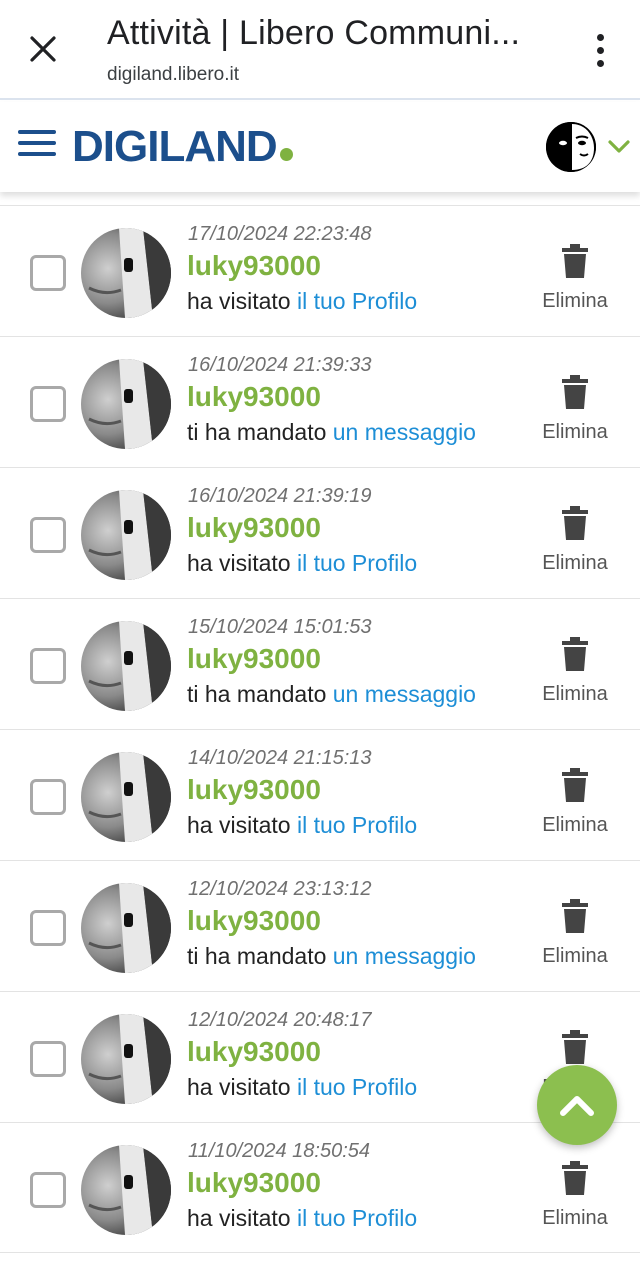  Describe the element at coordinates (43, 49) in the screenshot. I see `close-icon` at that location.